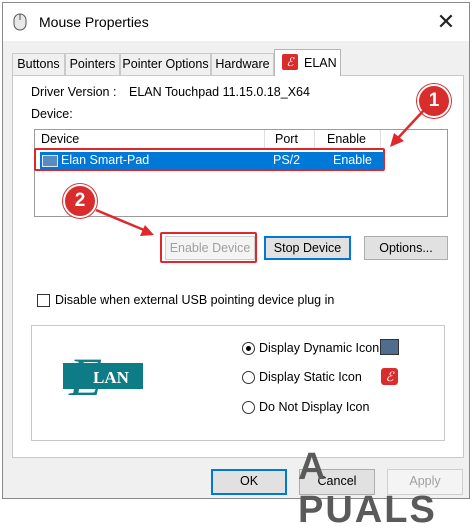 The width and height of the screenshot is (474, 532). What do you see at coordinates (236, 22) in the screenshot?
I see `title-bar: Mouse Properties ✕` at bounding box center [236, 22].